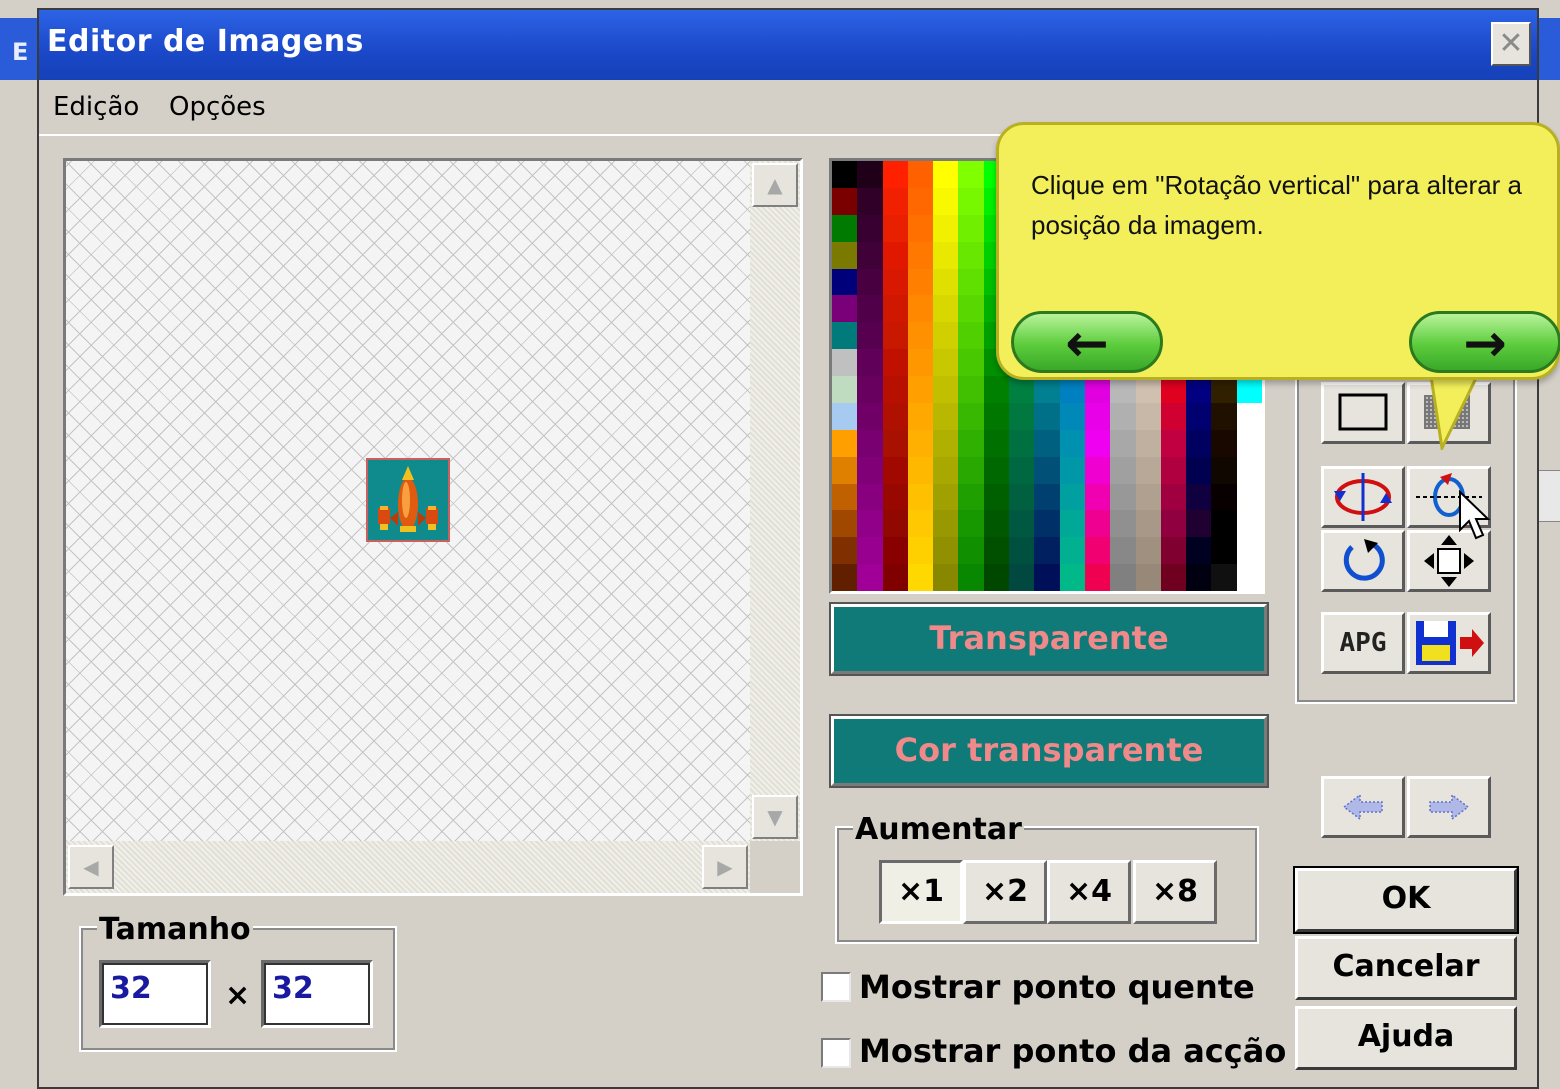  What do you see at coordinates (1406, 1038) in the screenshot?
I see `help-button: Ajuda` at bounding box center [1406, 1038].